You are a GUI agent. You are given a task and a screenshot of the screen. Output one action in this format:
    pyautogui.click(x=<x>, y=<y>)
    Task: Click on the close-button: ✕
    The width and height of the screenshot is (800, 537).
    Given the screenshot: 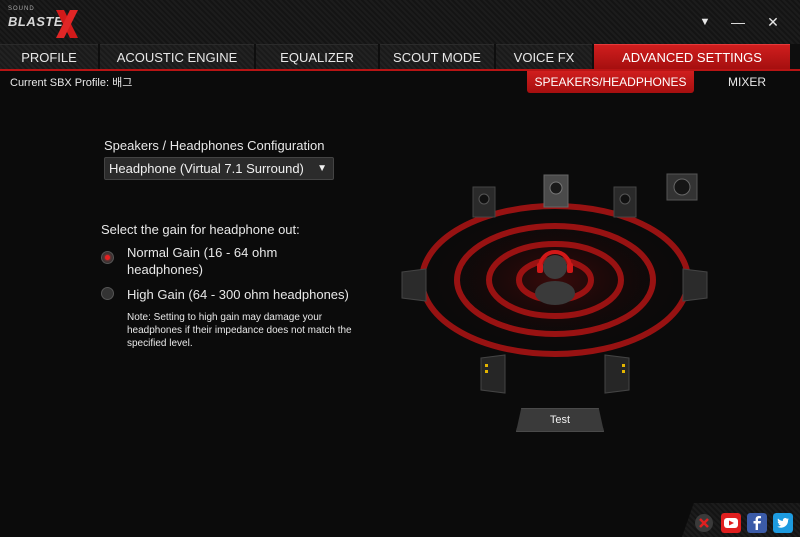 What is the action you would take?
    pyautogui.click(x=773, y=22)
    